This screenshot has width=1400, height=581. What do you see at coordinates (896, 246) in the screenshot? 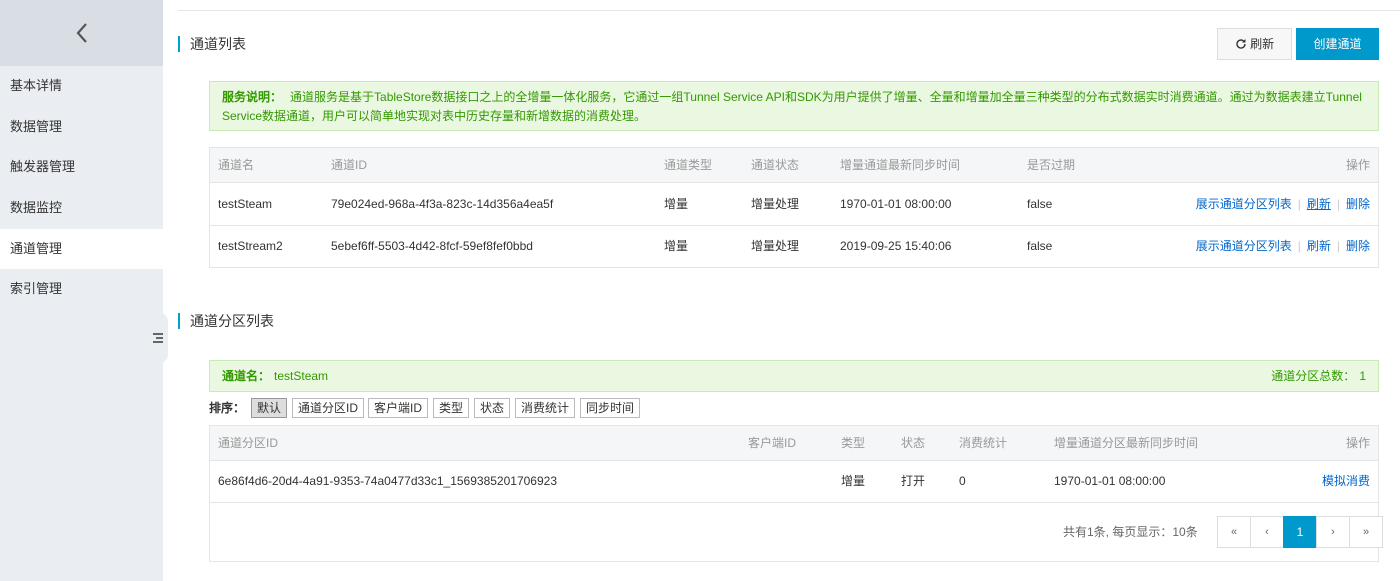
I see `tunnel-sync-time: 2019-09-25 15:40:06` at bounding box center [896, 246].